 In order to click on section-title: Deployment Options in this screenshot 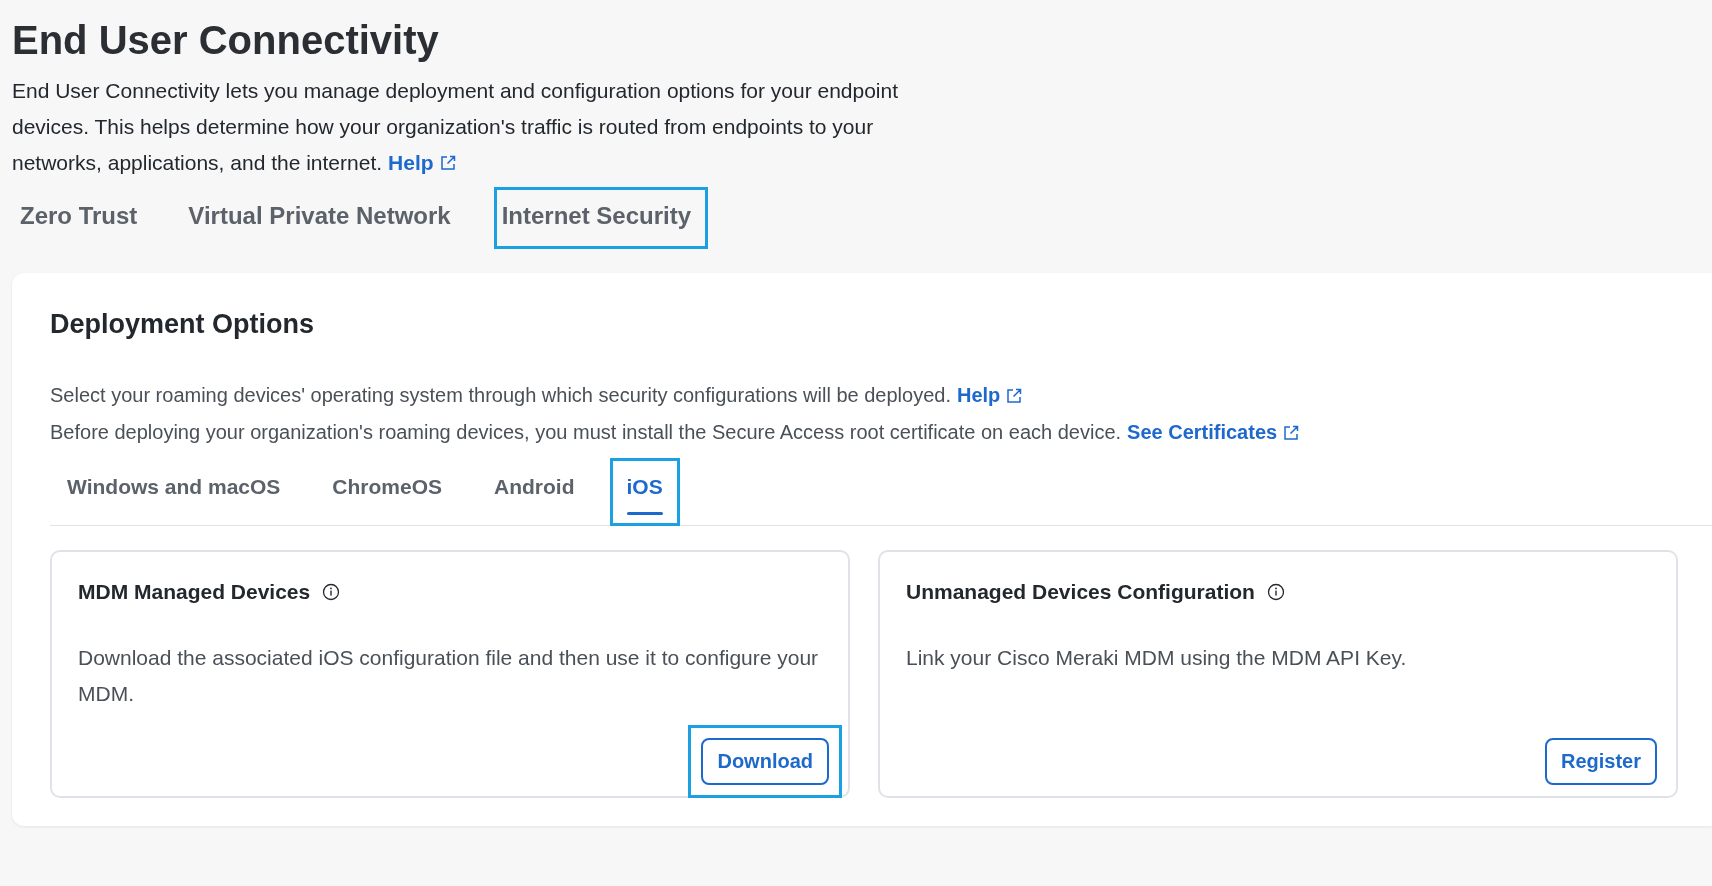, I will do `click(182, 324)`.